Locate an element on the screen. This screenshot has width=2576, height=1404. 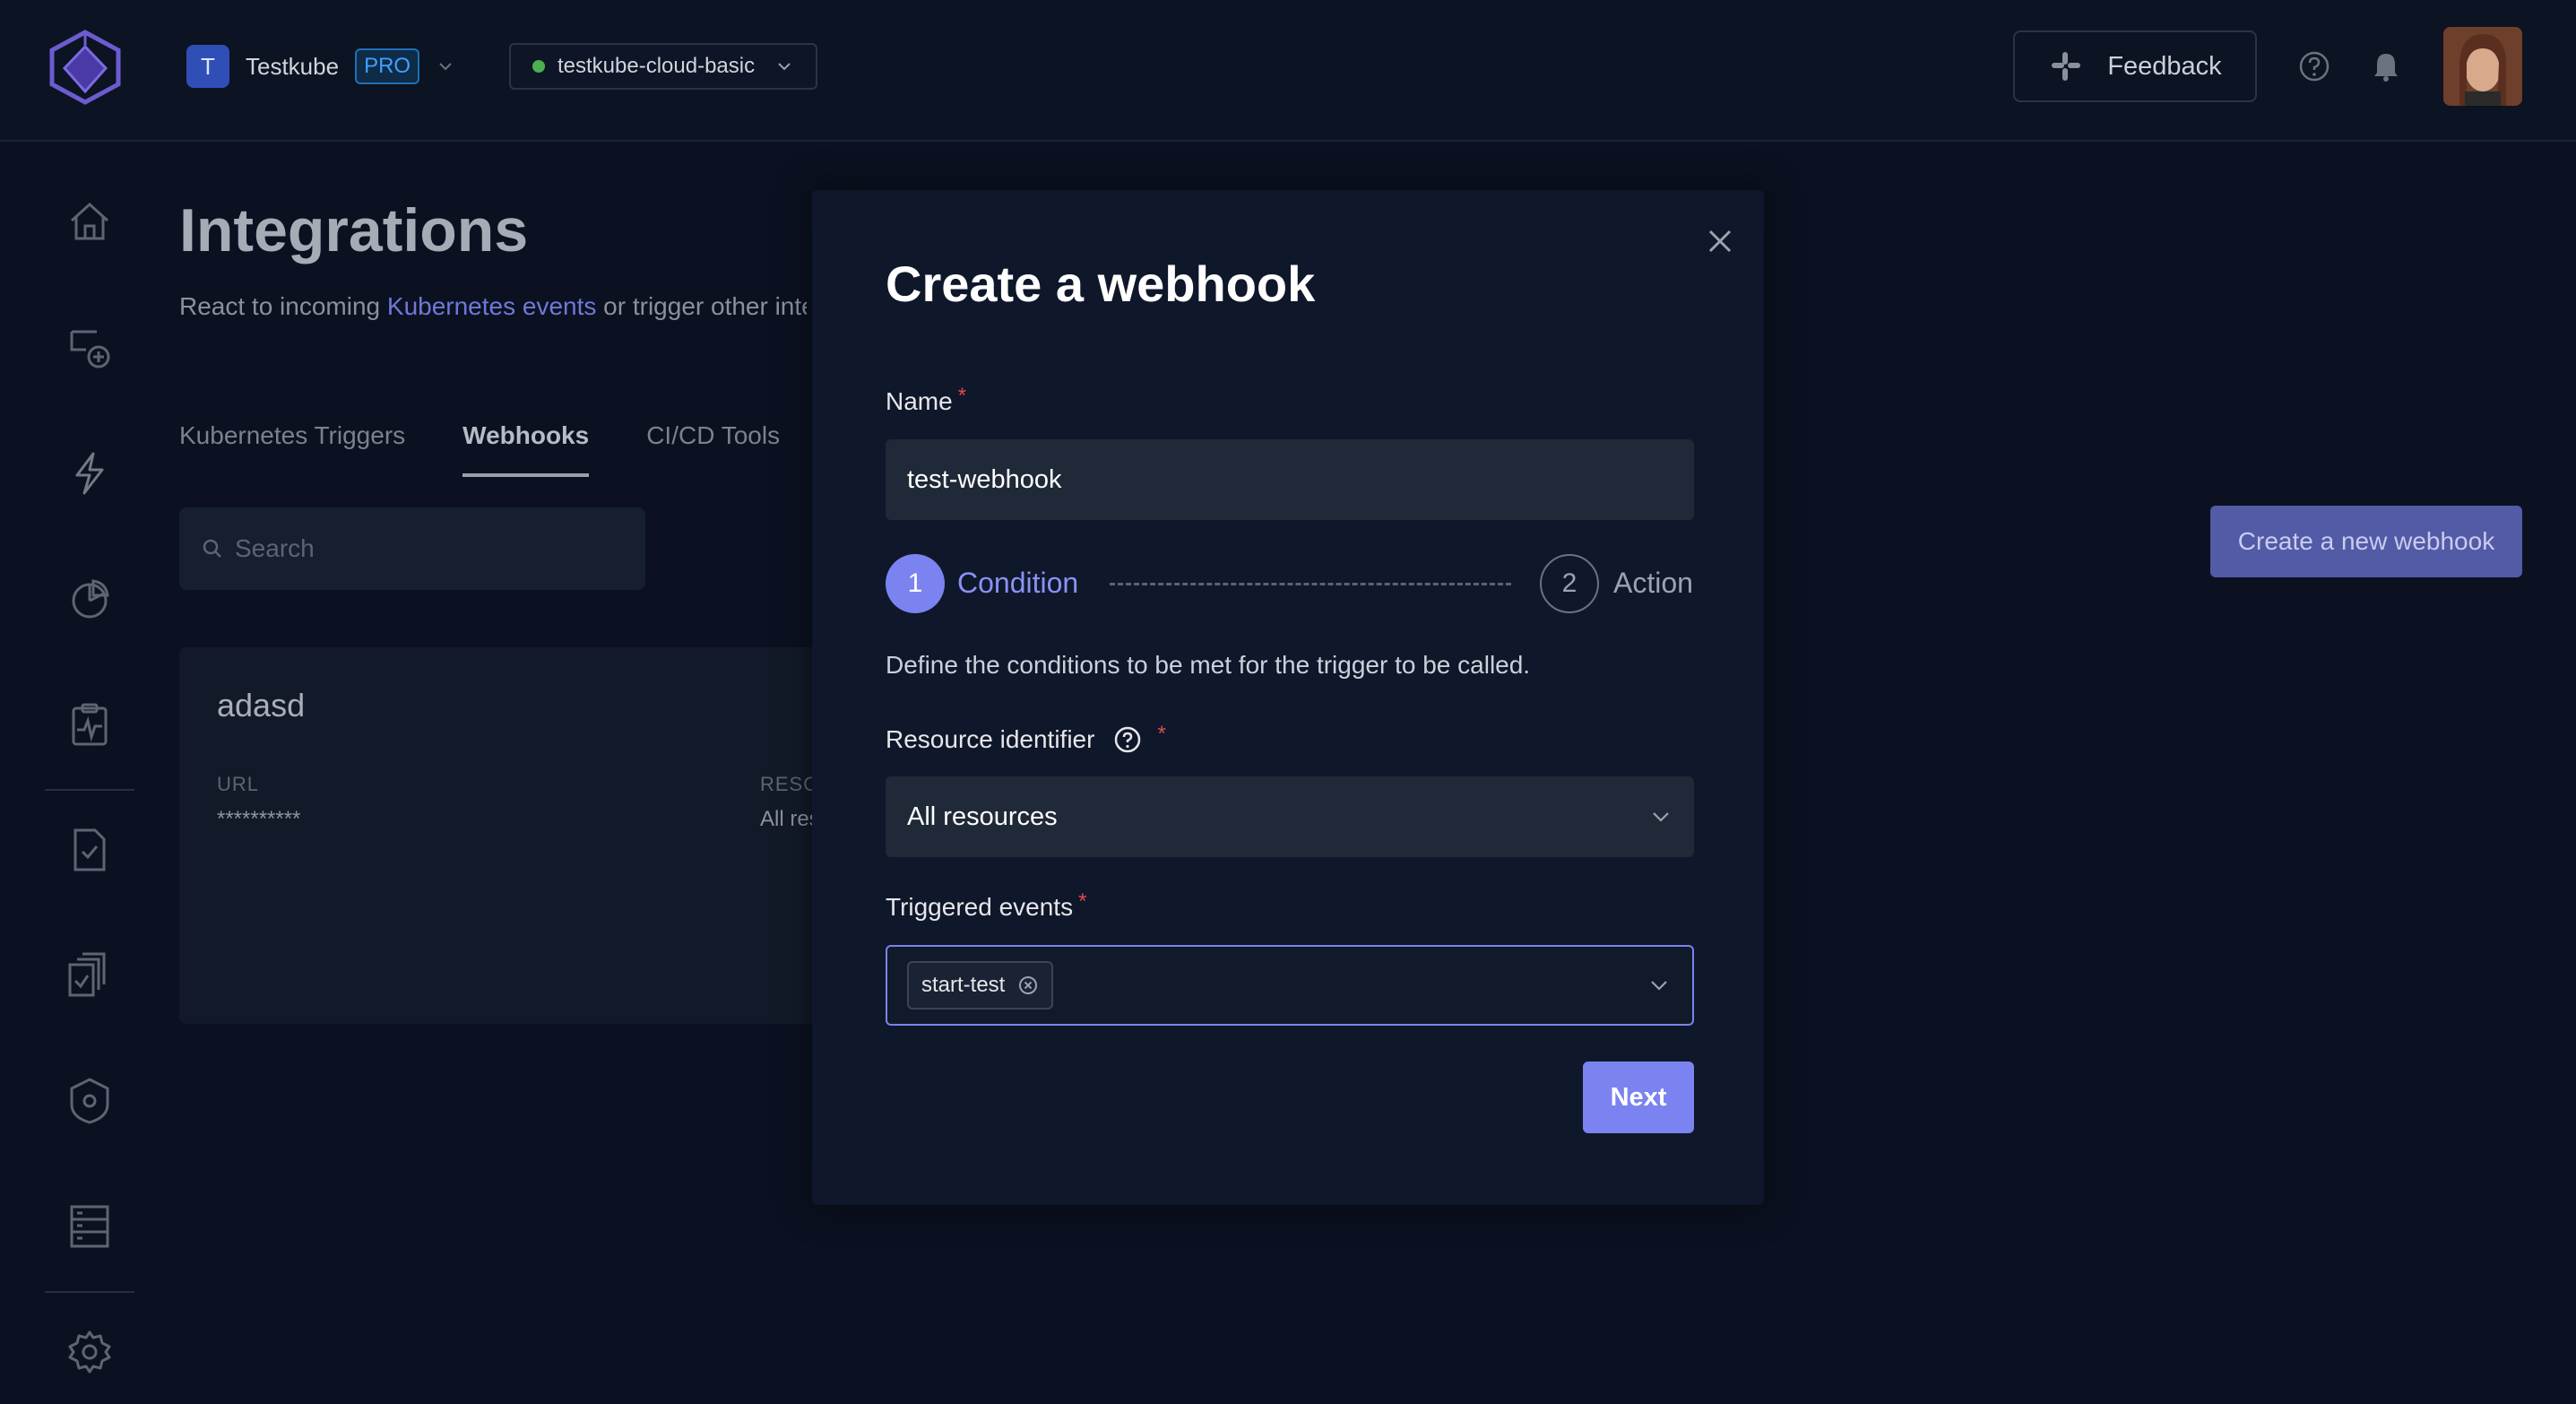
remove-tag-icon is located at coordinates (1028, 986).